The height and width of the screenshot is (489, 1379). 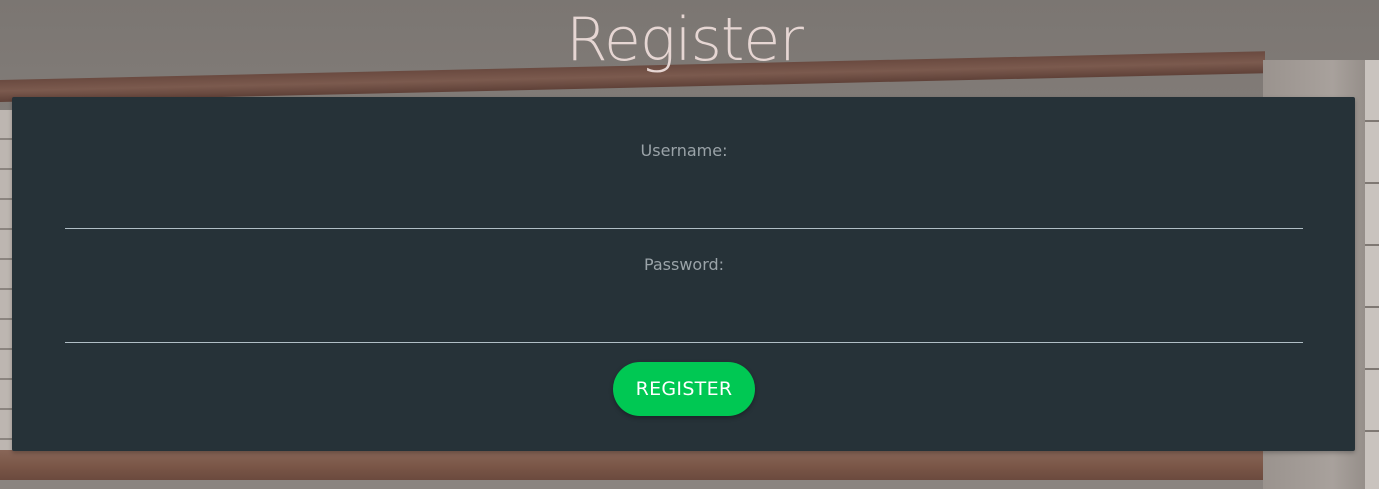 What do you see at coordinates (684, 264) in the screenshot?
I see `password-label: Password:` at bounding box center [684, 264].